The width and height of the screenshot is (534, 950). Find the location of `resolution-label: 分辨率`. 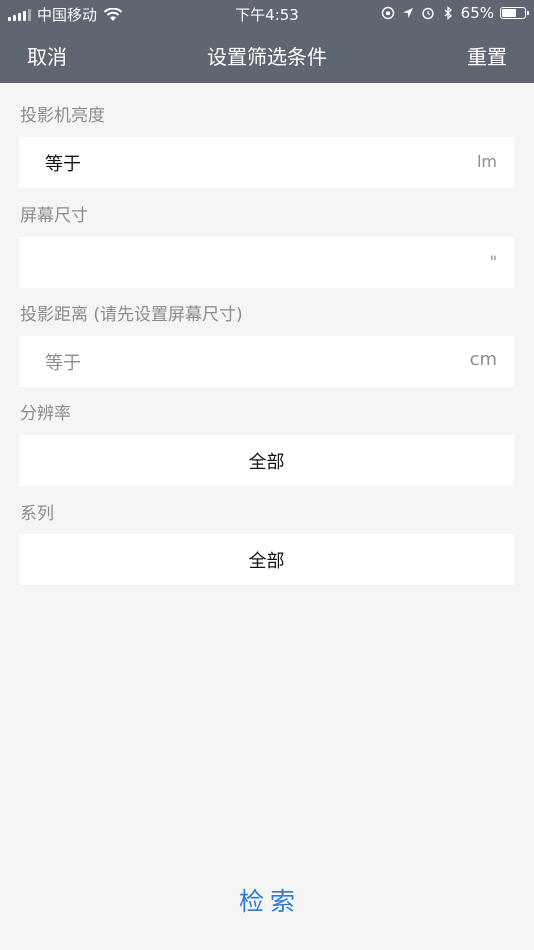

resolution-label: 分辨率 is located at coordinates (45, 414).